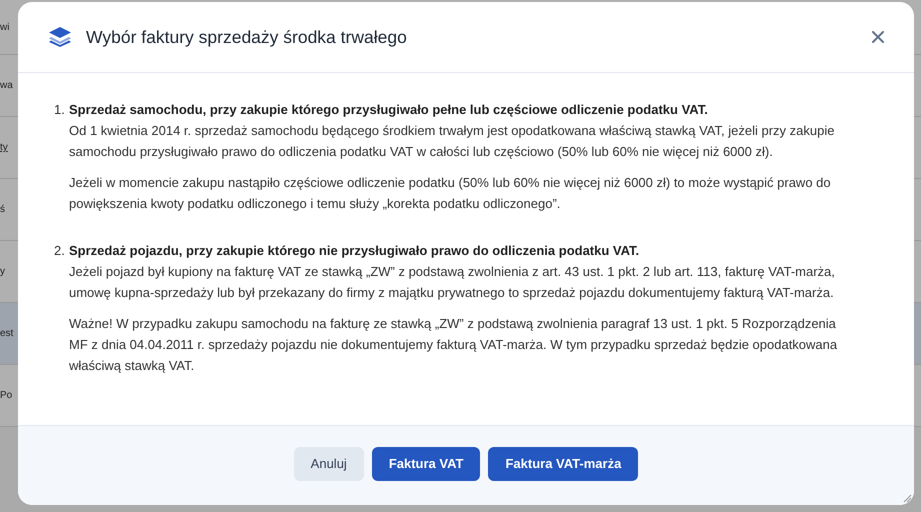 The width and height of the screenshot is (921, 512). Describe the element at coordinates (7, 333) in the screenshot. I see `table-cell: est` at that location.